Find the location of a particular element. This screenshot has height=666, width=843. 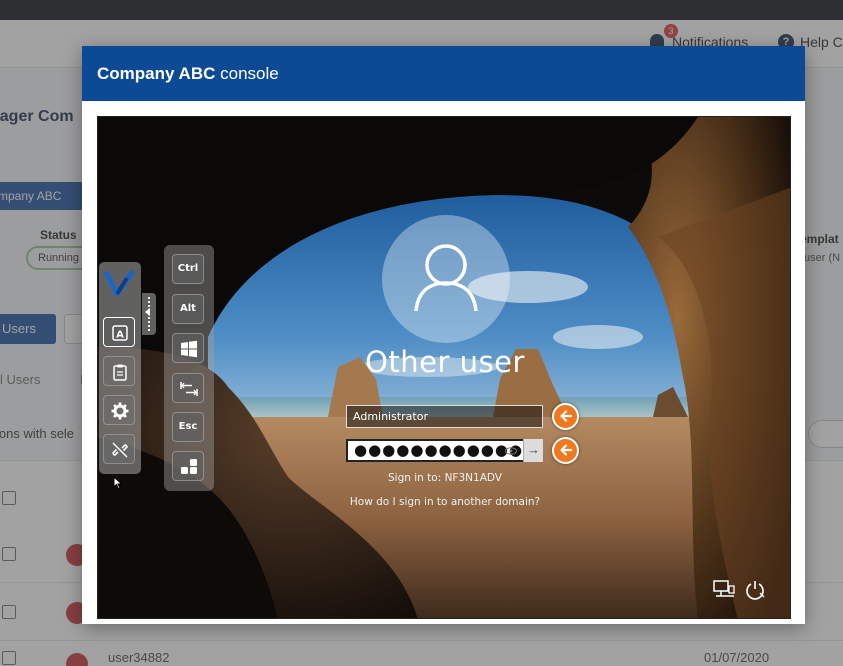

session-toolbar: A is located at coordinates (120, 368).